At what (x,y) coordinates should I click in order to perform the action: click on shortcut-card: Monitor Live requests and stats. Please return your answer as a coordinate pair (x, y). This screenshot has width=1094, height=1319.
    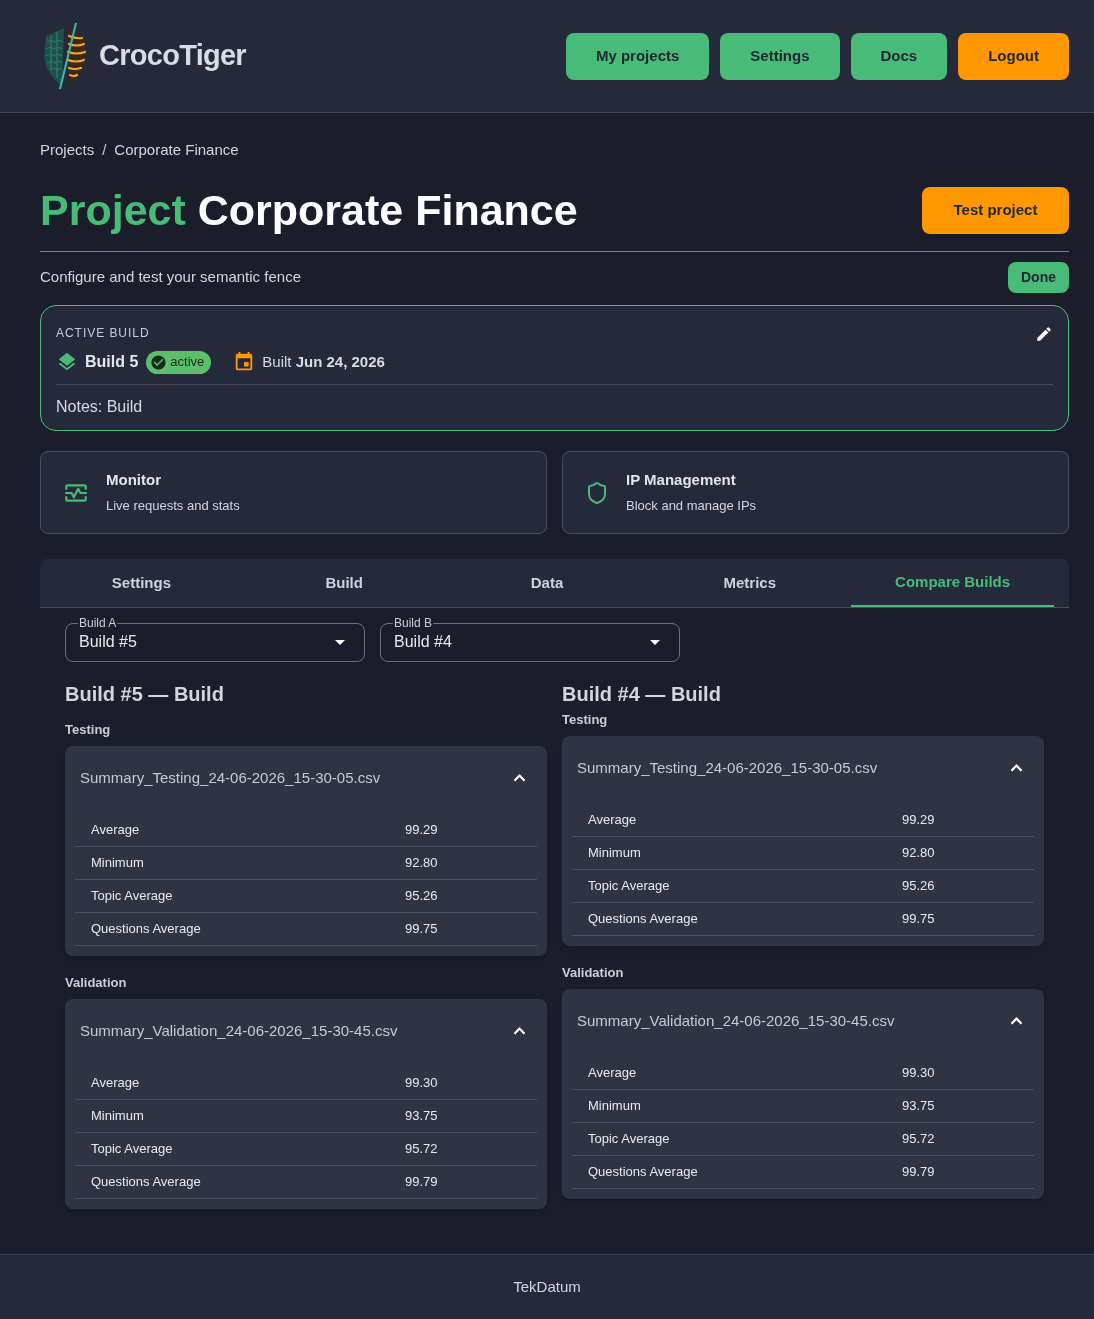
    Looking at the image, I should click on (293, 492).